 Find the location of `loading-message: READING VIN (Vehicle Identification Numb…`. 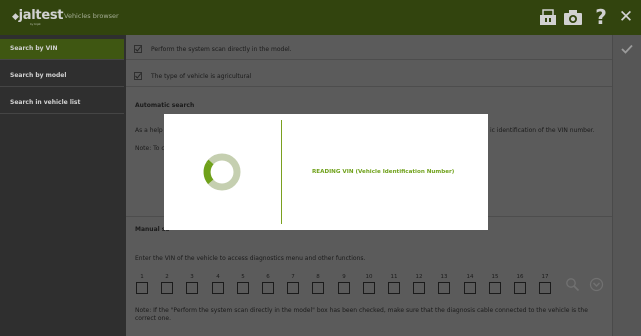

loading-message: READING VIN (Vehicle Identification Numb… is located at coordinates (383, 172).